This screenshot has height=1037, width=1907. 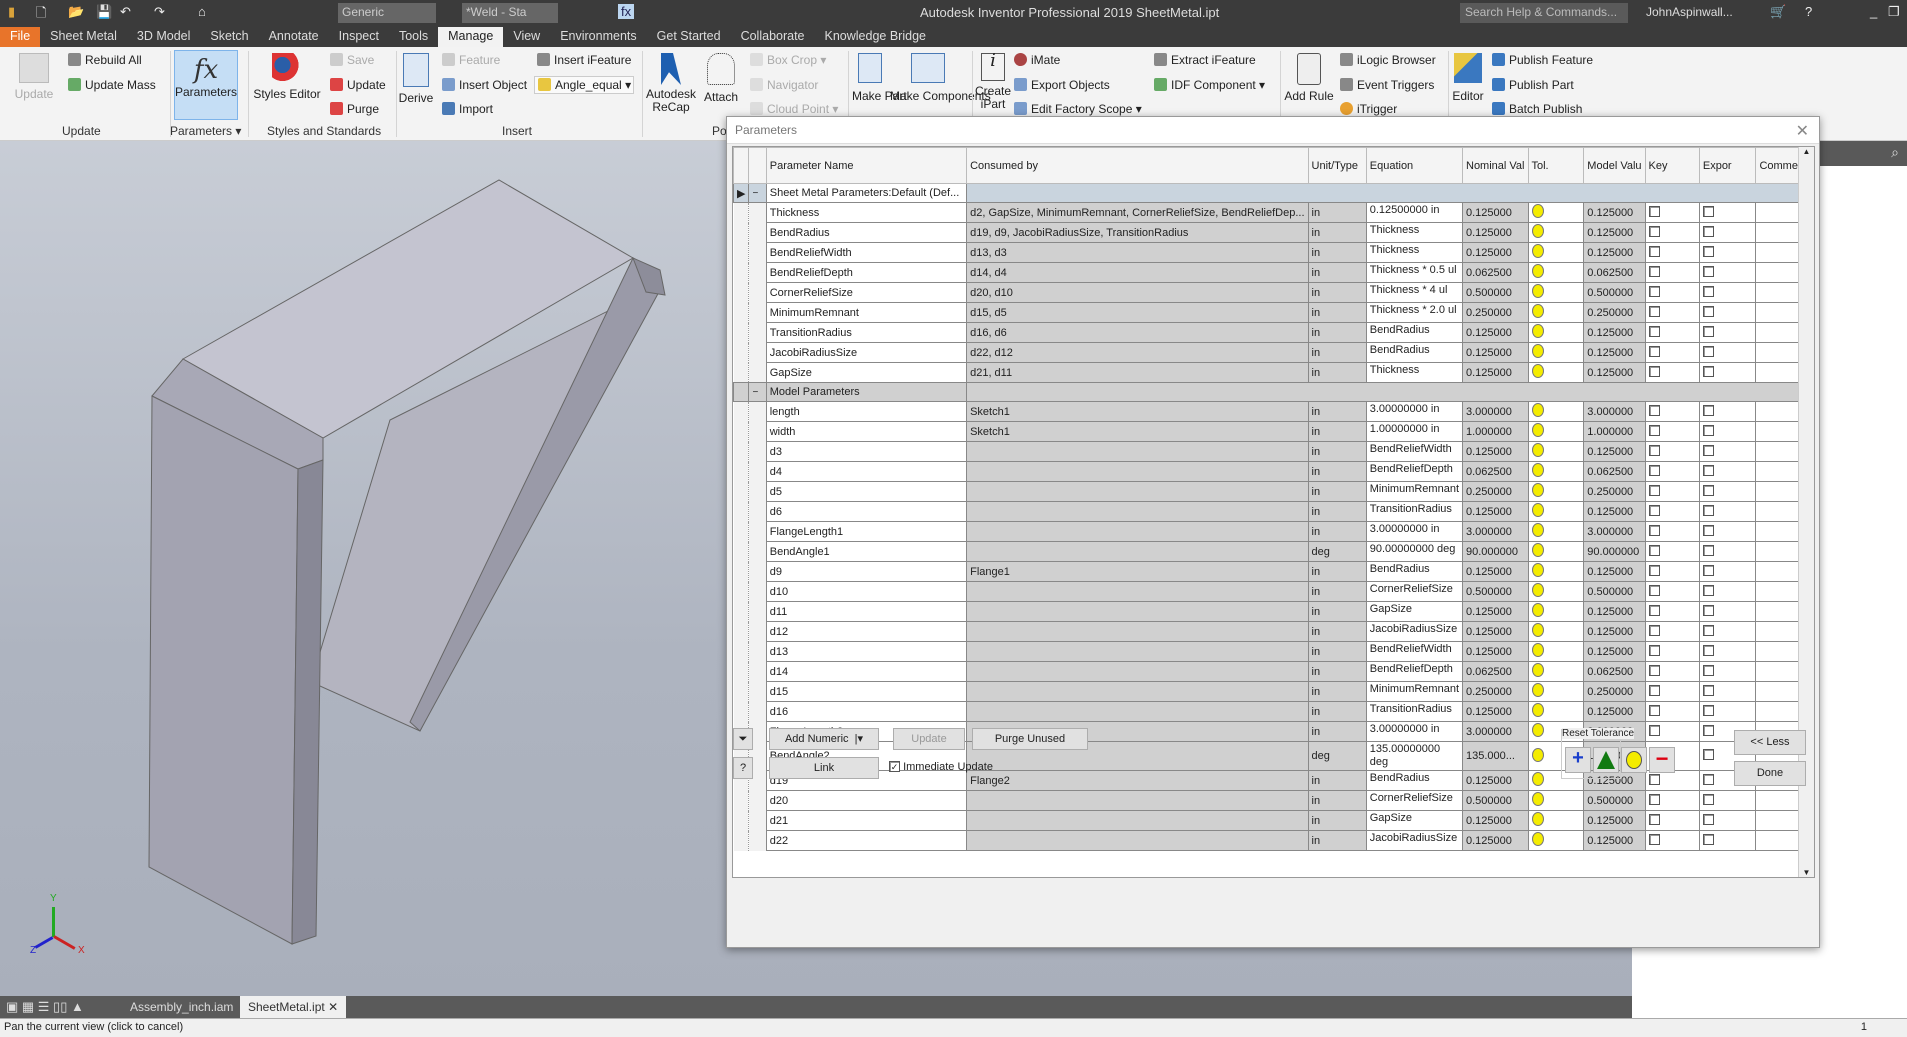 What do you see at coordinates (1770, 742) in the screenshot?
I see `less-button: << Less` at bounding box center [1770, 742].